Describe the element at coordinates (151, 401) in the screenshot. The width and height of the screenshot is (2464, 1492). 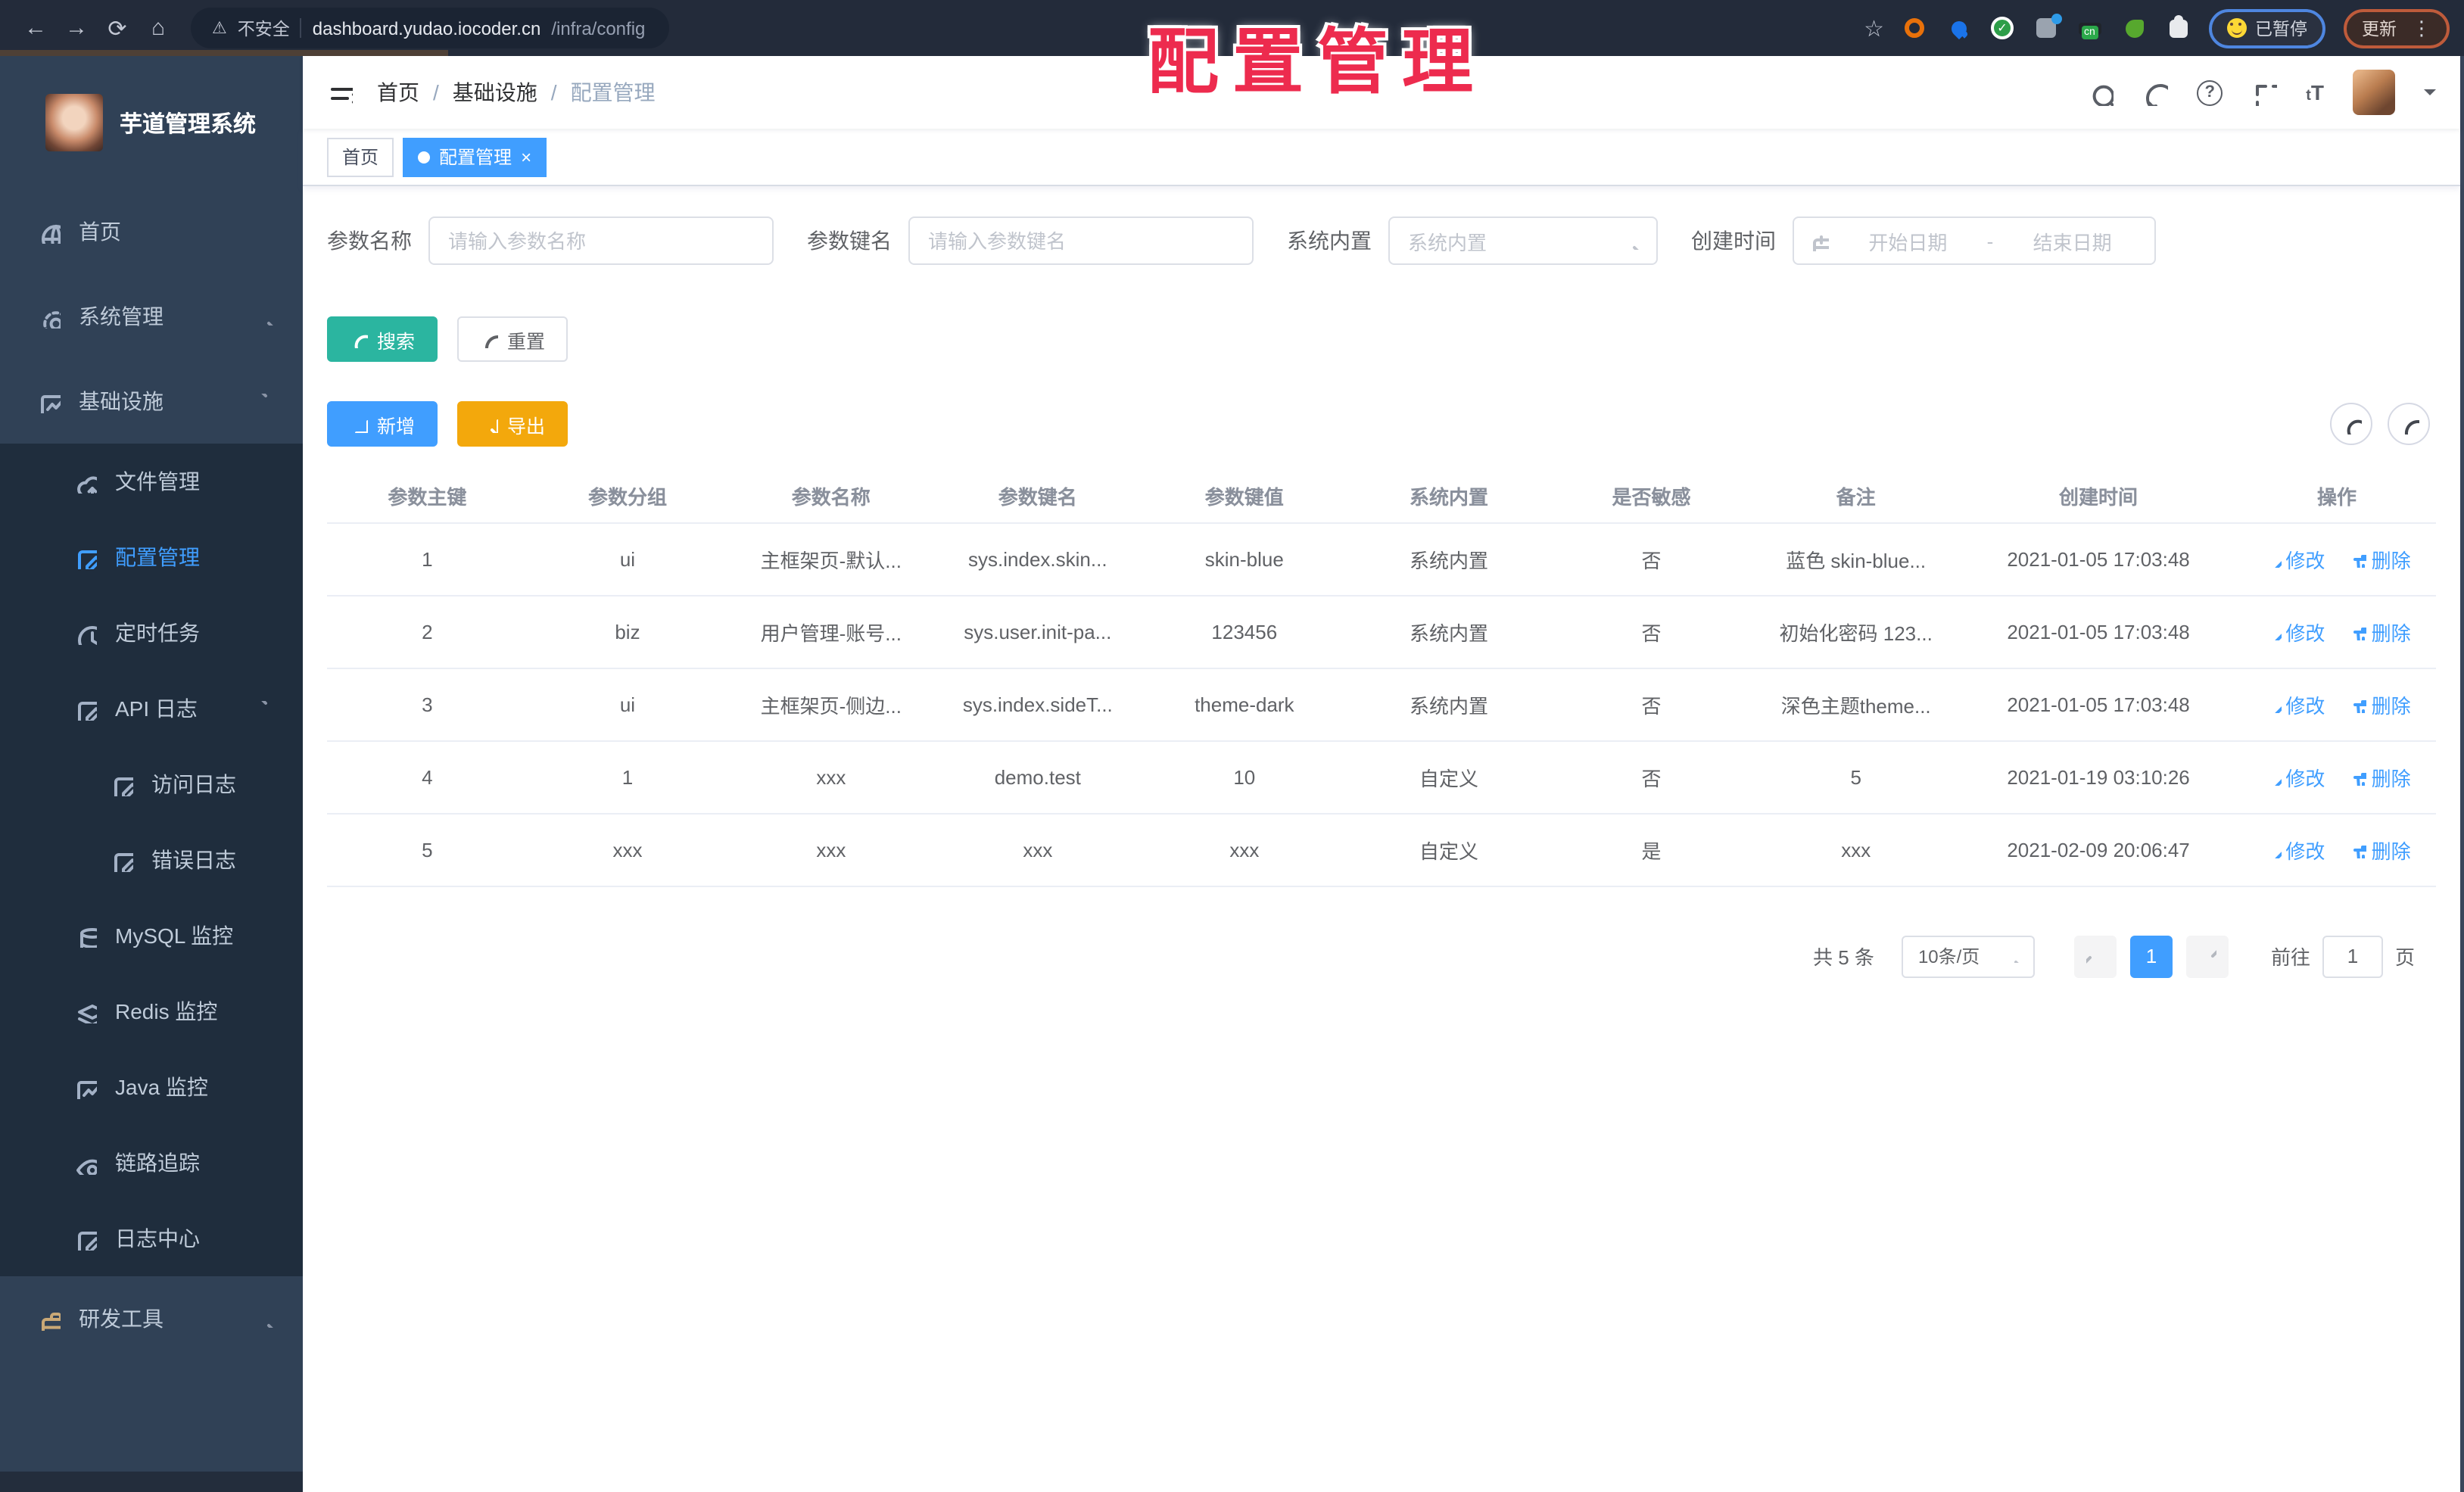
I see `sidebar-item-infrastructure: 基础设施` at that location.